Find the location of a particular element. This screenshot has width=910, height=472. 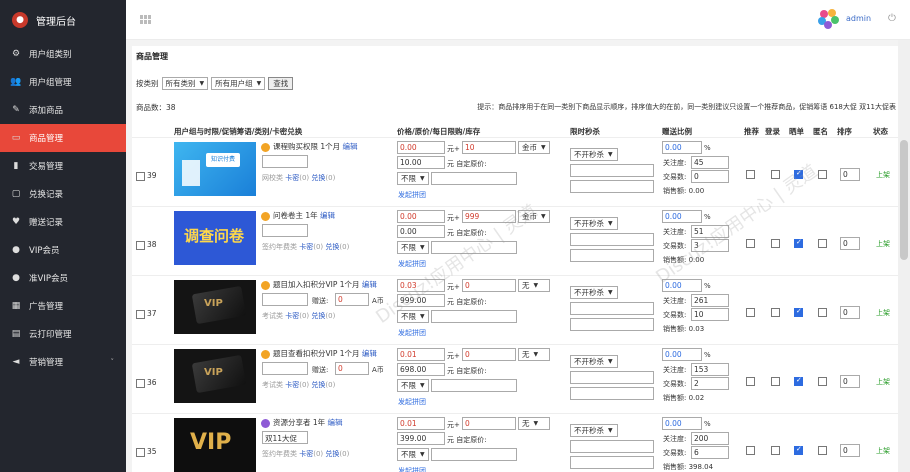

attention-input: 261 is located at coordinates (710, 300).